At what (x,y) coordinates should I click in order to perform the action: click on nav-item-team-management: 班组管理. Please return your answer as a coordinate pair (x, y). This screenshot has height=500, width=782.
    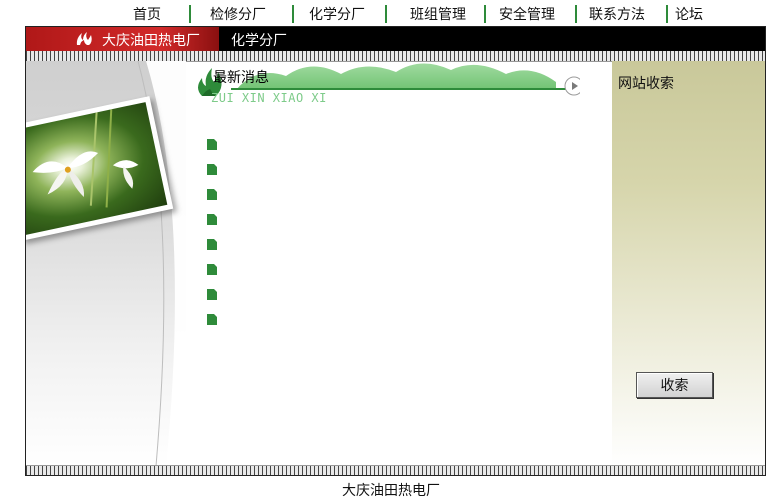
    Looking at the image, I should click on (438, 15).